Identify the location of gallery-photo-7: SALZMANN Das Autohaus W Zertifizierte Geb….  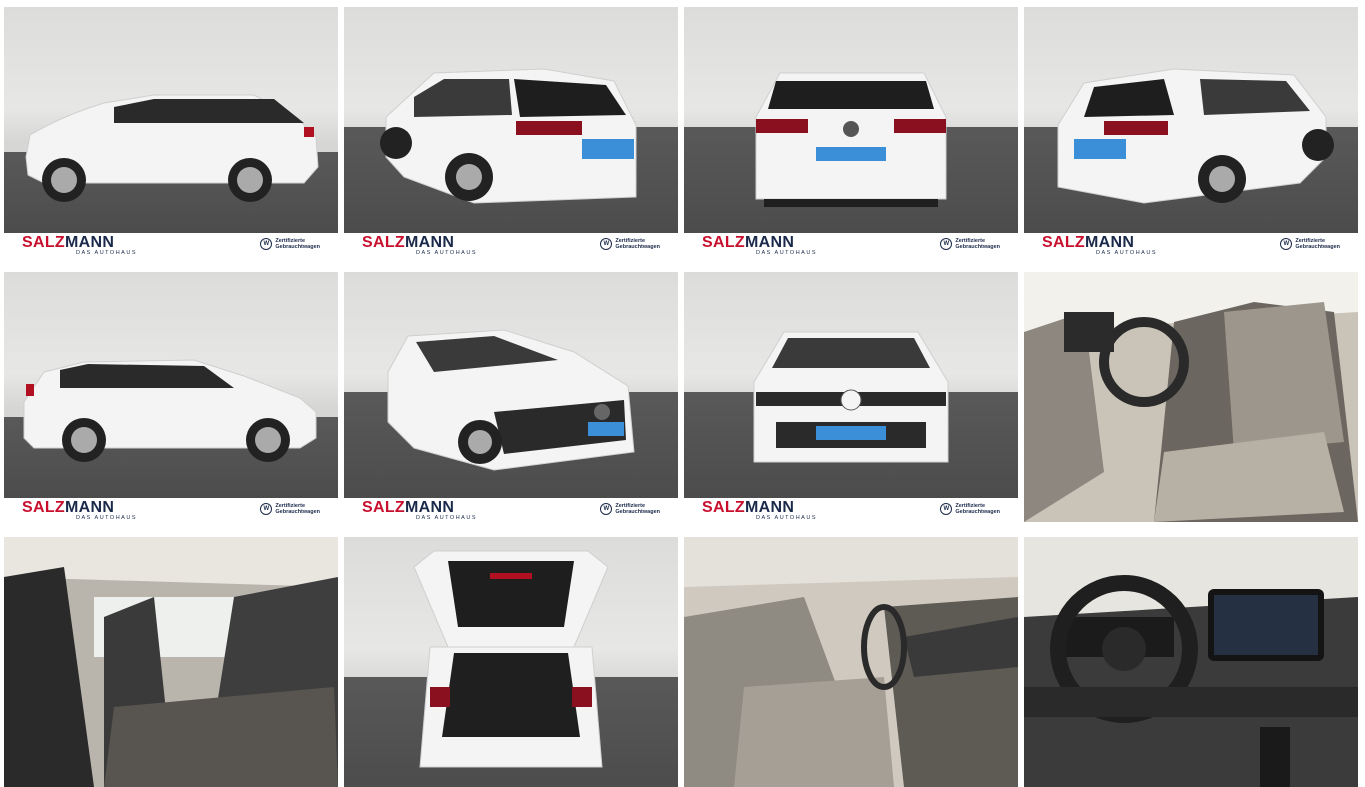
(851, 397).